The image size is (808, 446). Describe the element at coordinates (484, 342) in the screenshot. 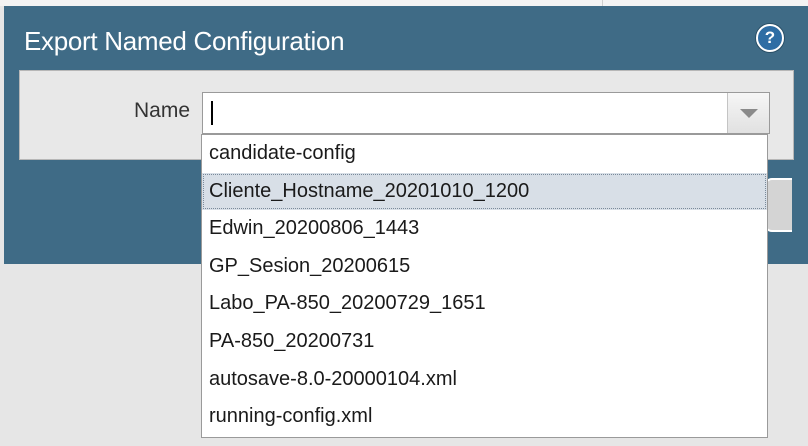

I see `list-item: PA-850_20200731` at that location.